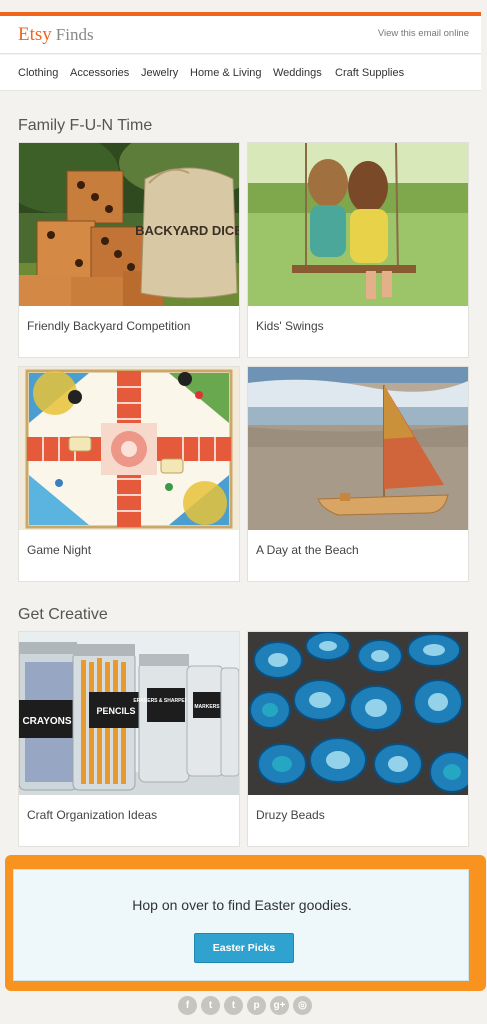 Image resolution: width=487 pixels, height=1024 pixels. What do you see at coordinates (279, 1005) in the screenshot?
I see `googleplus-icon: g+` at bounding box center [279, 1005].